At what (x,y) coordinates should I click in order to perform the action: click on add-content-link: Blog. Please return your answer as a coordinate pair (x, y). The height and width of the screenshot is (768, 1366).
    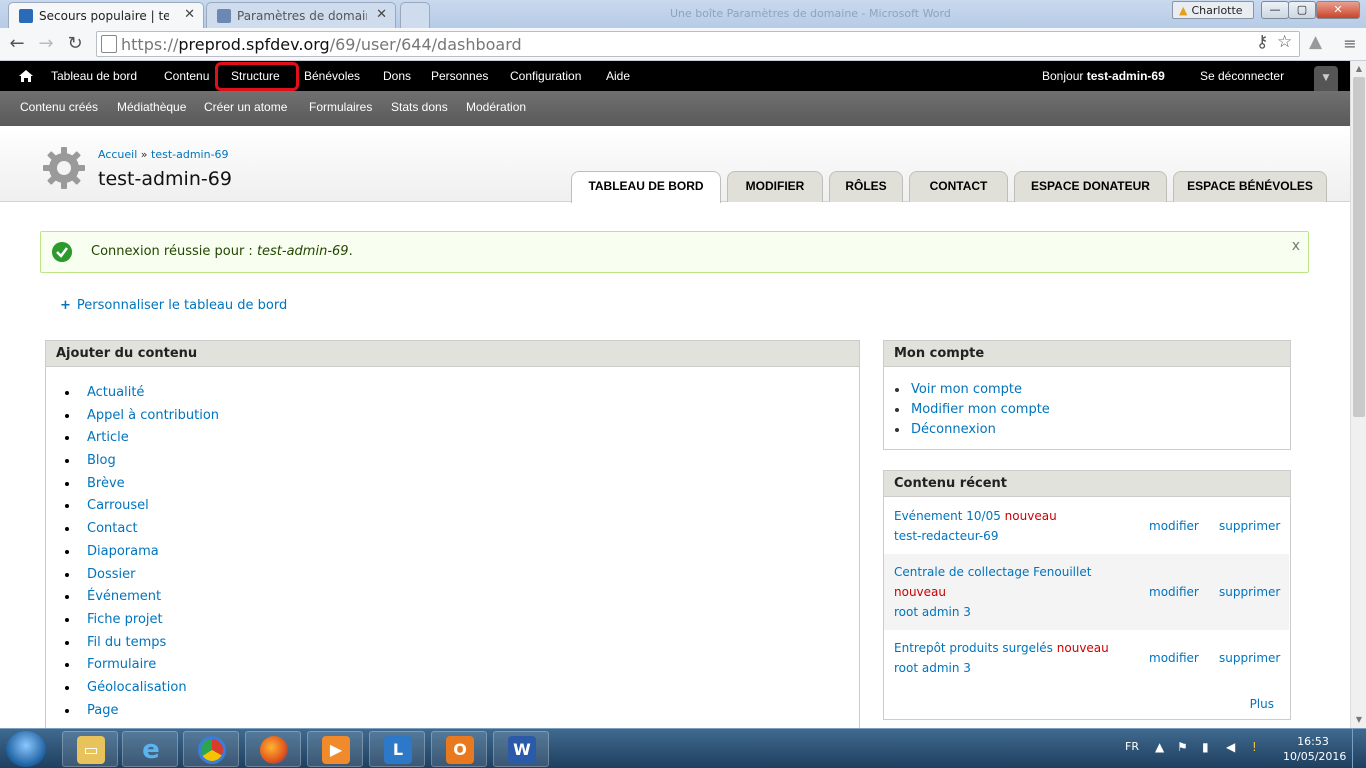
    Looking at the image, I should click on (101, 460).